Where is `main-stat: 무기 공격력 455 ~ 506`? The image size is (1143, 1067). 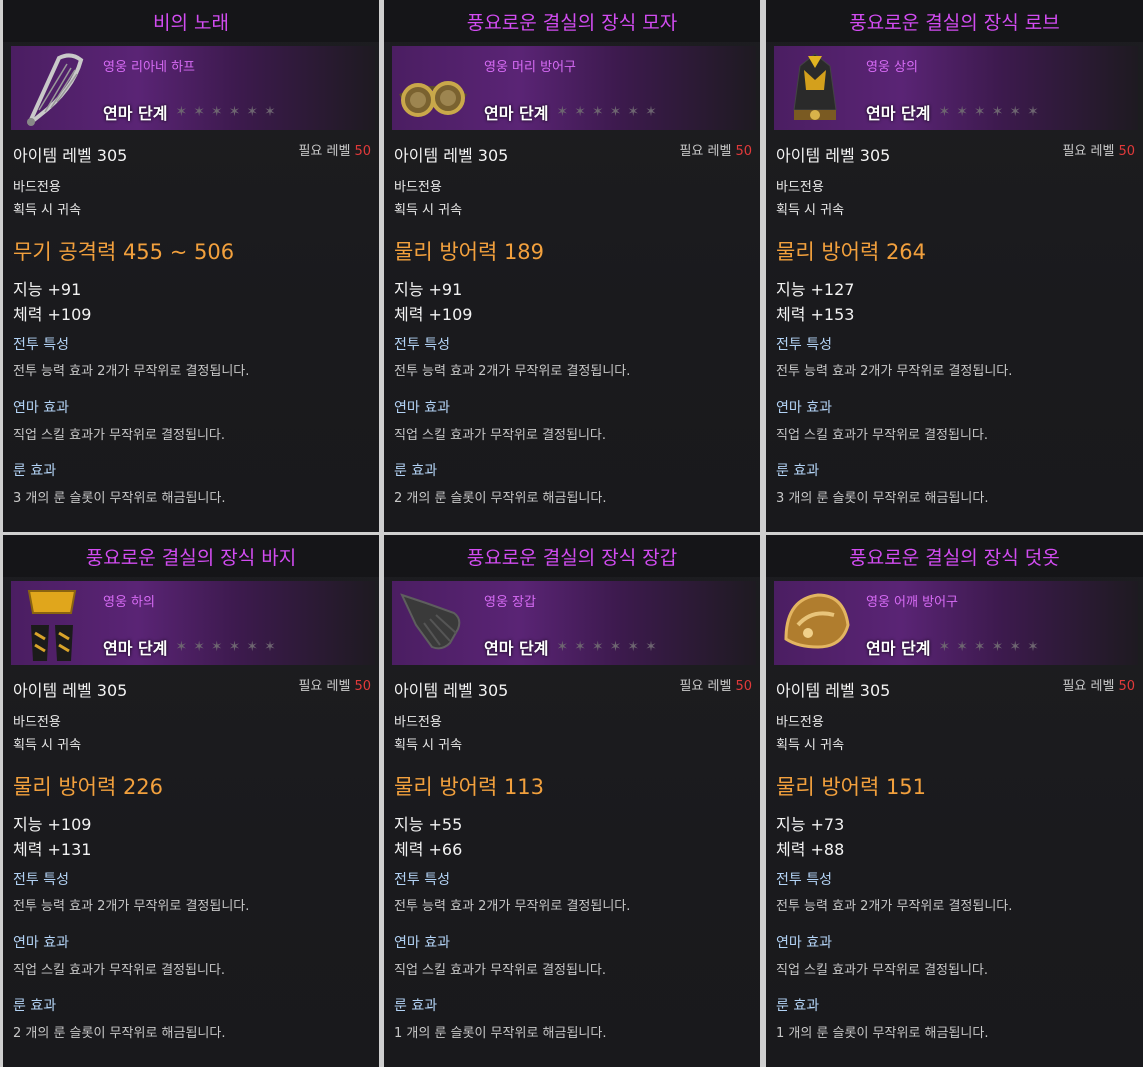 main-stat: 무기 공격력 455 ~ 506 is located at coordinates (124, 252).